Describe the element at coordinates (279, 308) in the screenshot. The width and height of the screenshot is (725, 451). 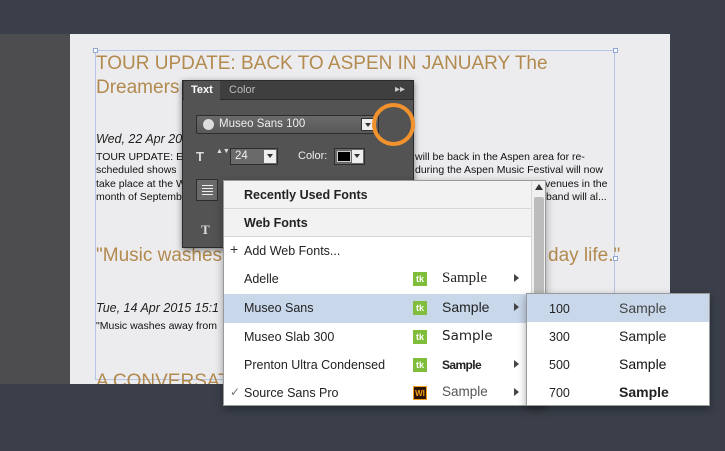
I see `font-name: Museo Sans` at that location.